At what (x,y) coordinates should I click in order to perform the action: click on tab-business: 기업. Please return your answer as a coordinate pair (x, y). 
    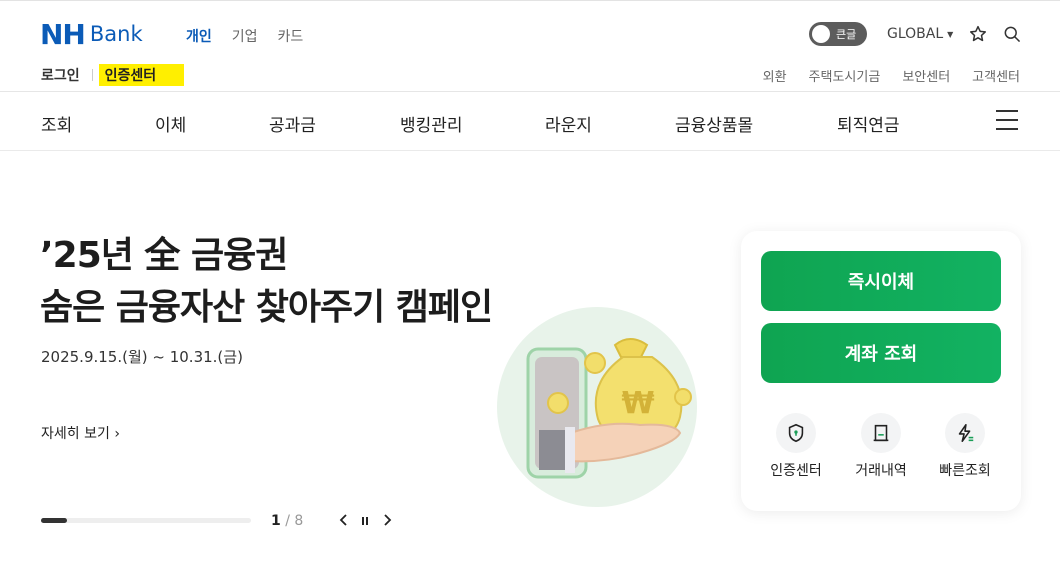
    Looking at the image, I should click on (245, 36).